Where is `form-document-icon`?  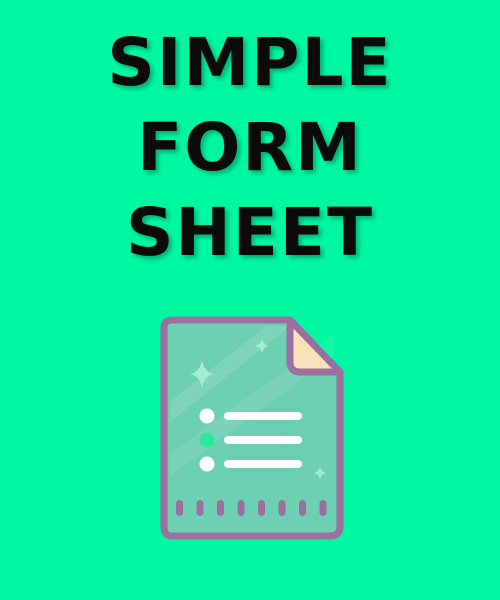
form-document-icon is located at coordinates (252, 428).